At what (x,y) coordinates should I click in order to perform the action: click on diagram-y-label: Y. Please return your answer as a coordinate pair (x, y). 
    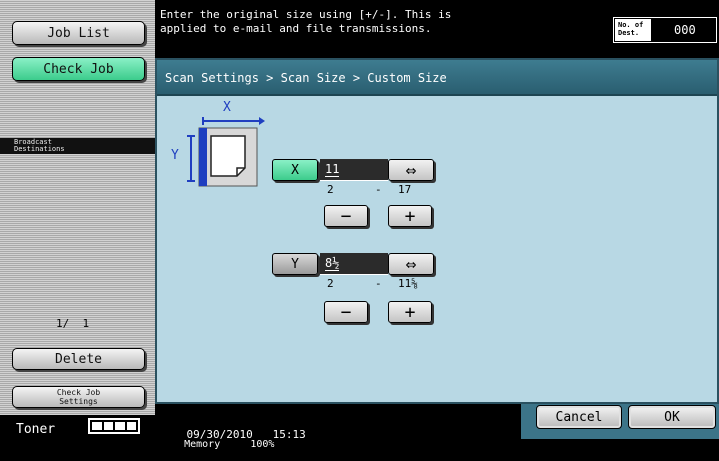
    Looking at the image, I should click on (175, 155).